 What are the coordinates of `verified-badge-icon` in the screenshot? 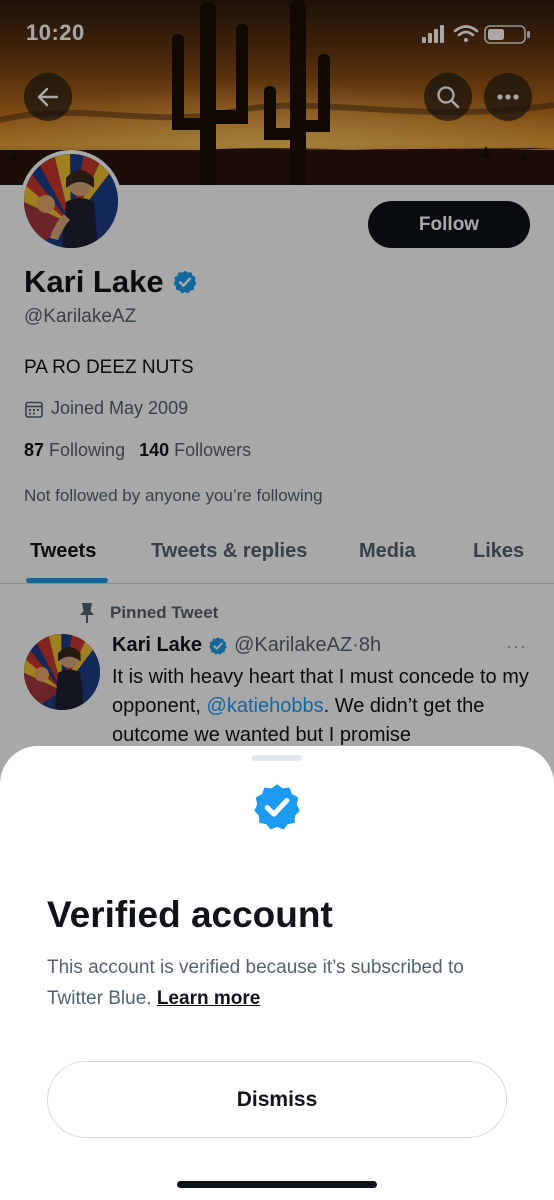 It's located at (277, 807).